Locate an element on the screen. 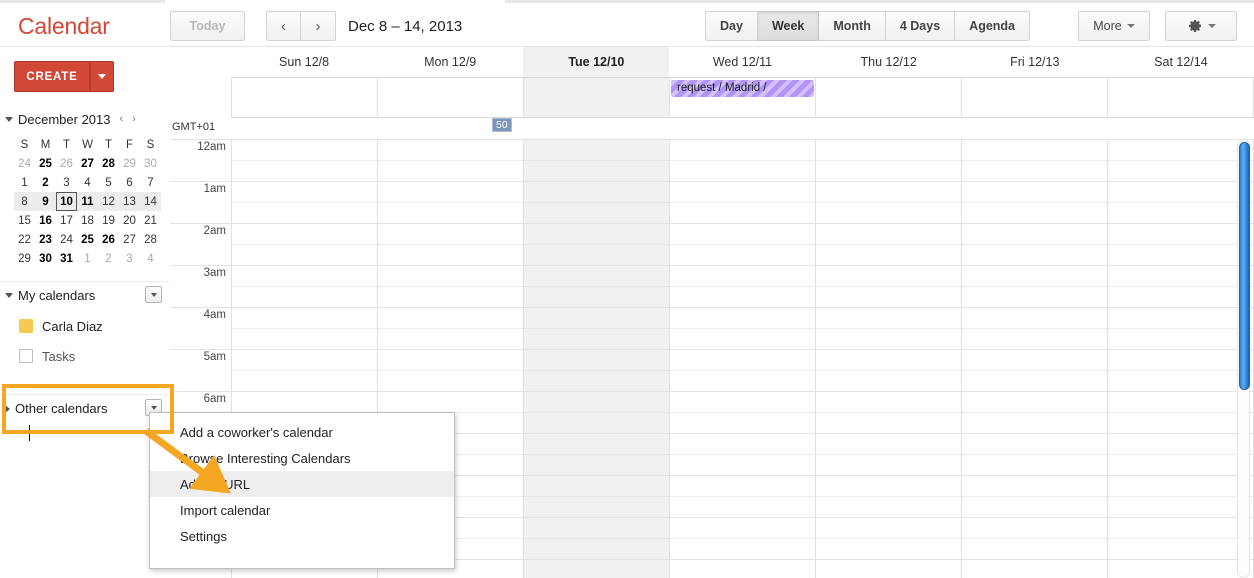 The width and height of the screenshot is (1254, 578). mini-calendar-day: 17 is located at coordinates (66, 220).